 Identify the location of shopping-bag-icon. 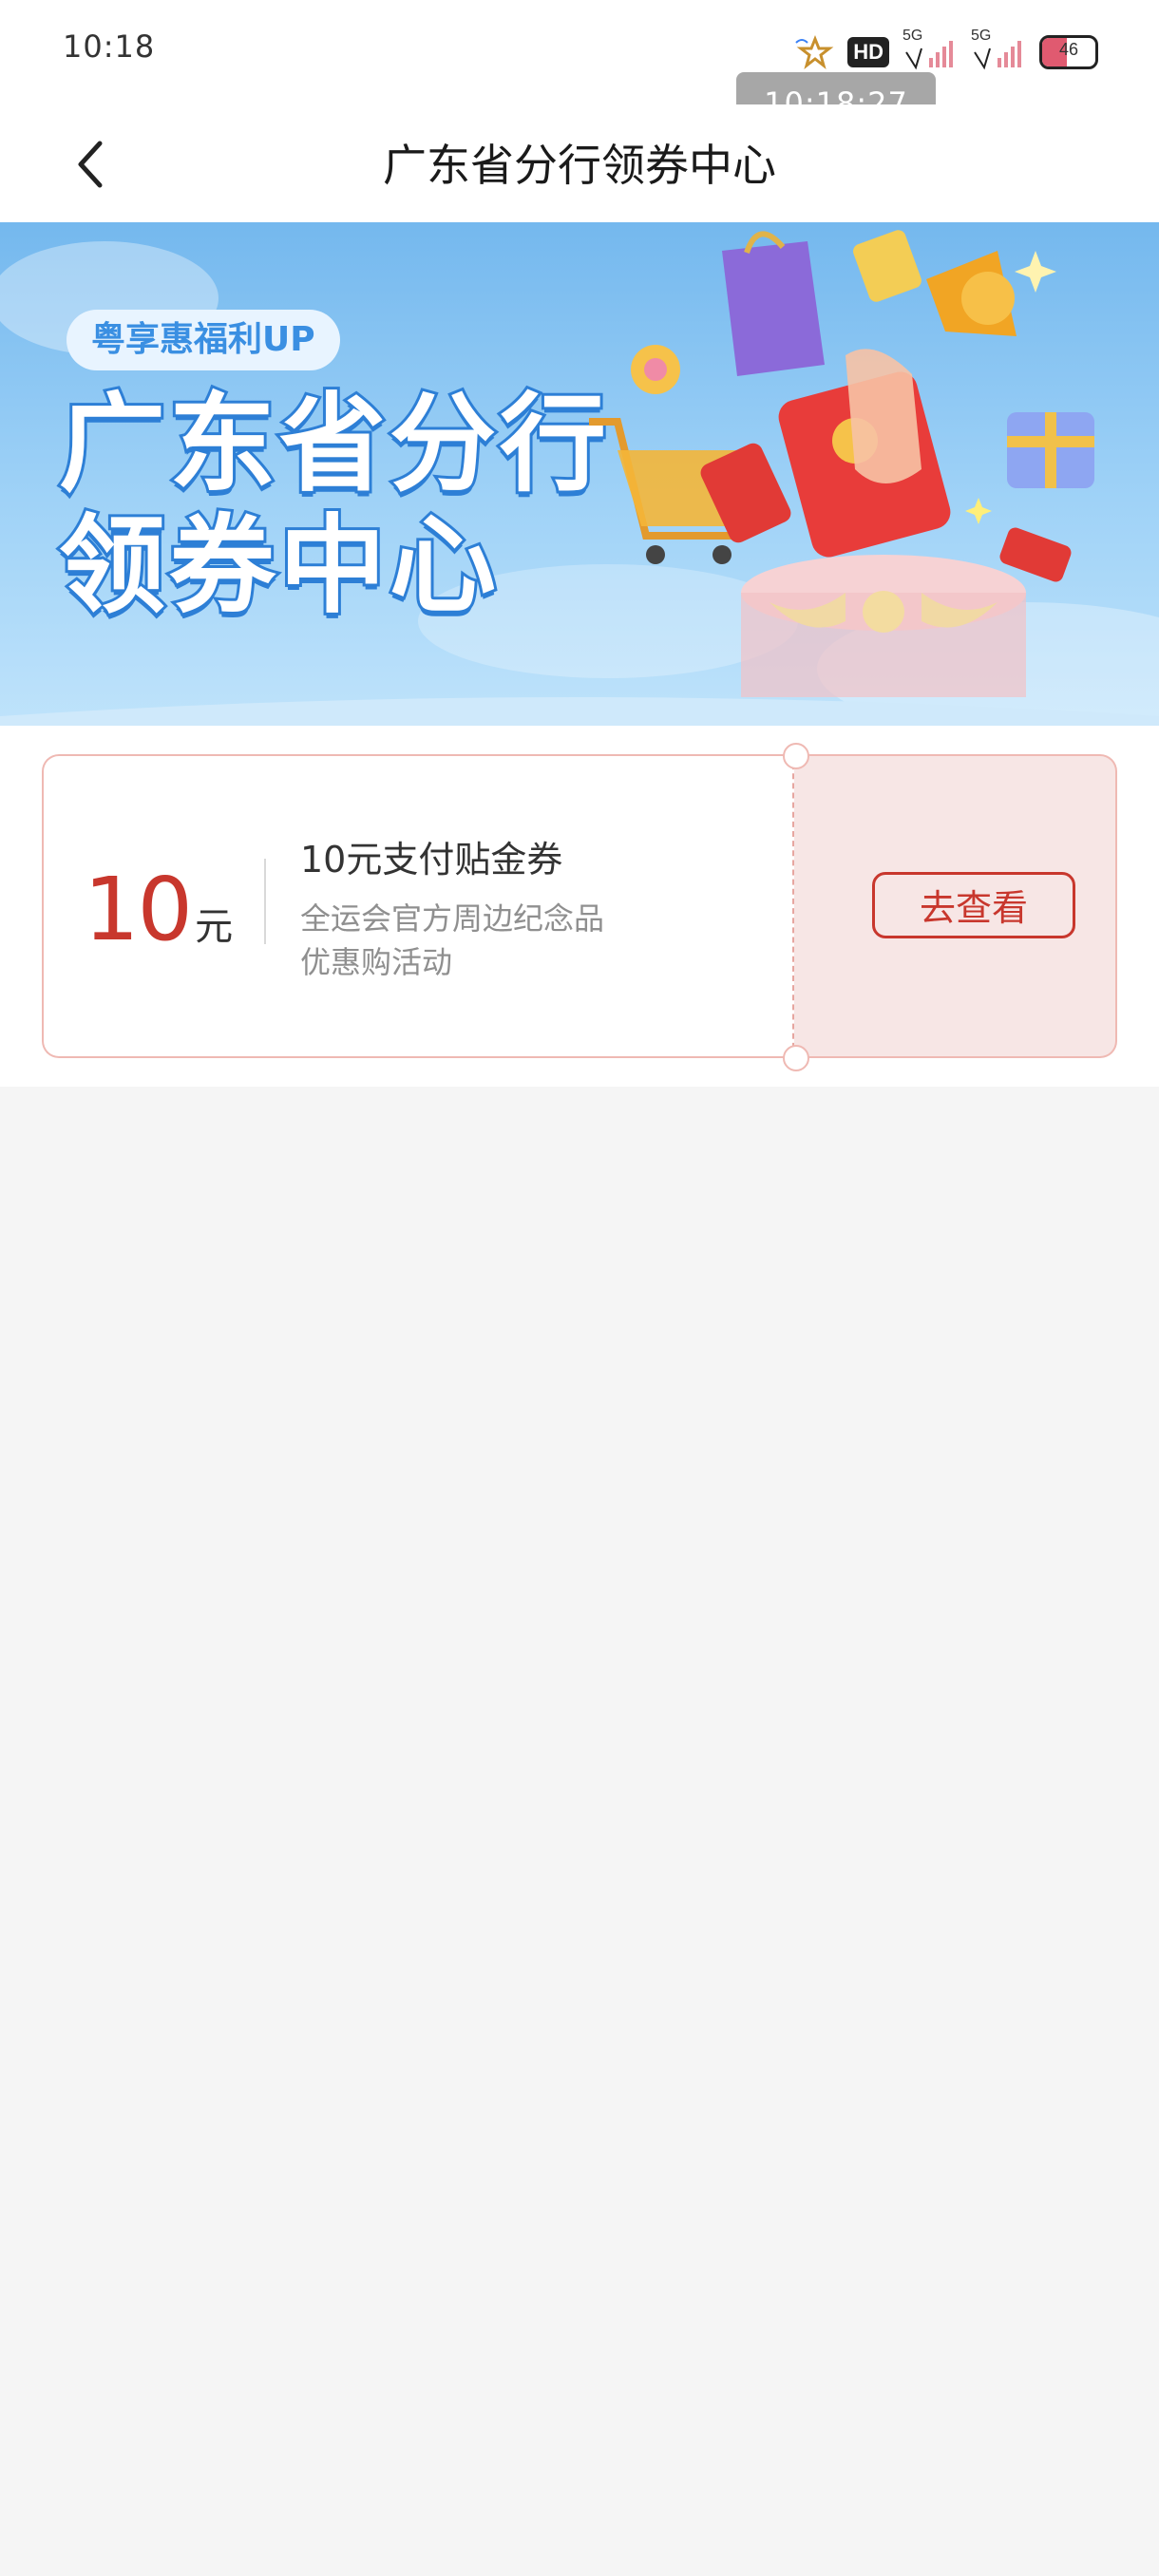
(773, 303).